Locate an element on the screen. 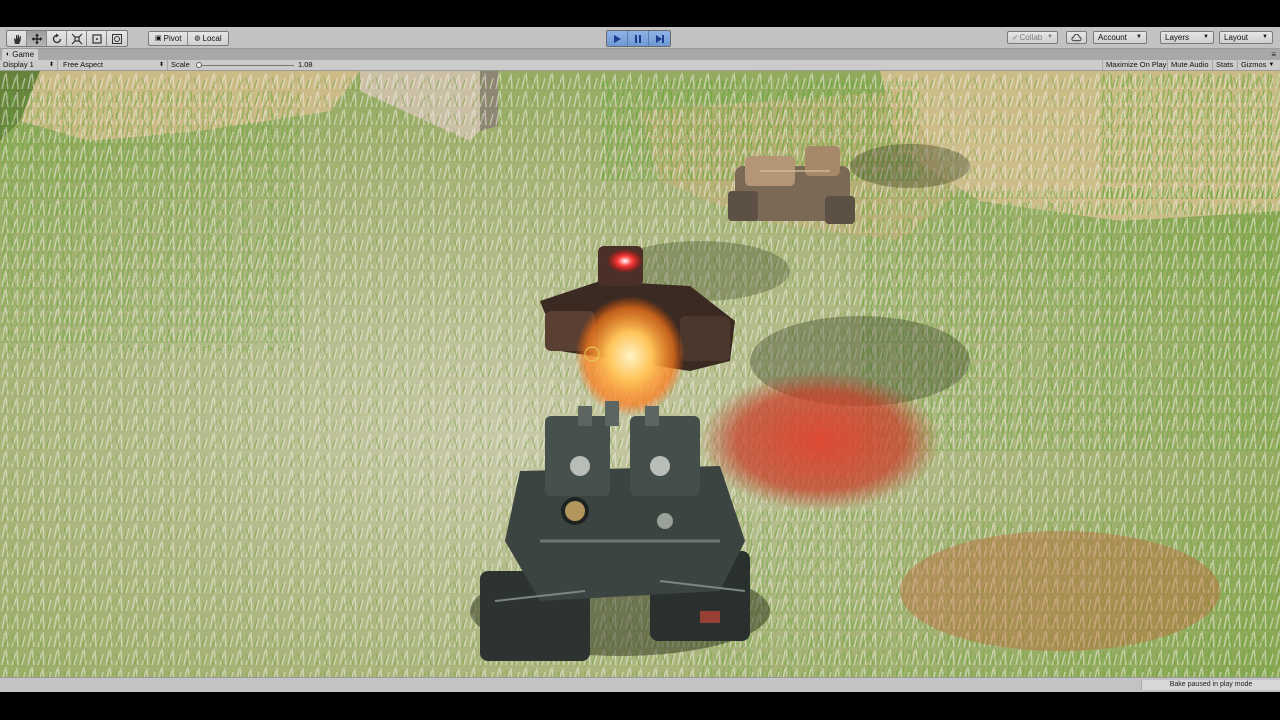  status-bar: Bake paused in play mode is located at coordinates (640, 684).